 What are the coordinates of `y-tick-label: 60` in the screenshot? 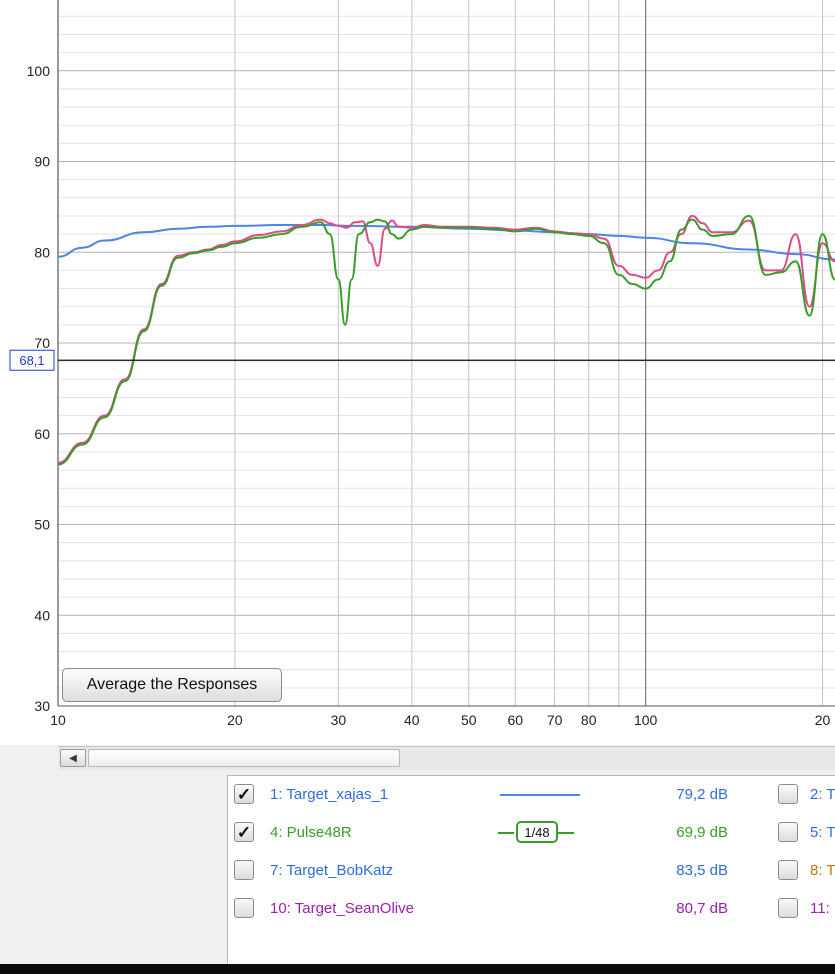 It's located at (42, 434).